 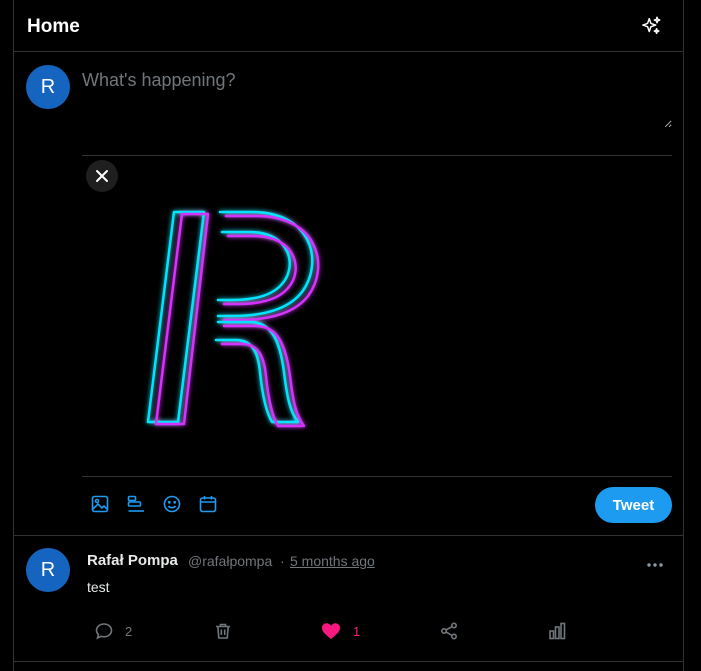 I want to click on like-count: 1, so click(x=357, y=631).